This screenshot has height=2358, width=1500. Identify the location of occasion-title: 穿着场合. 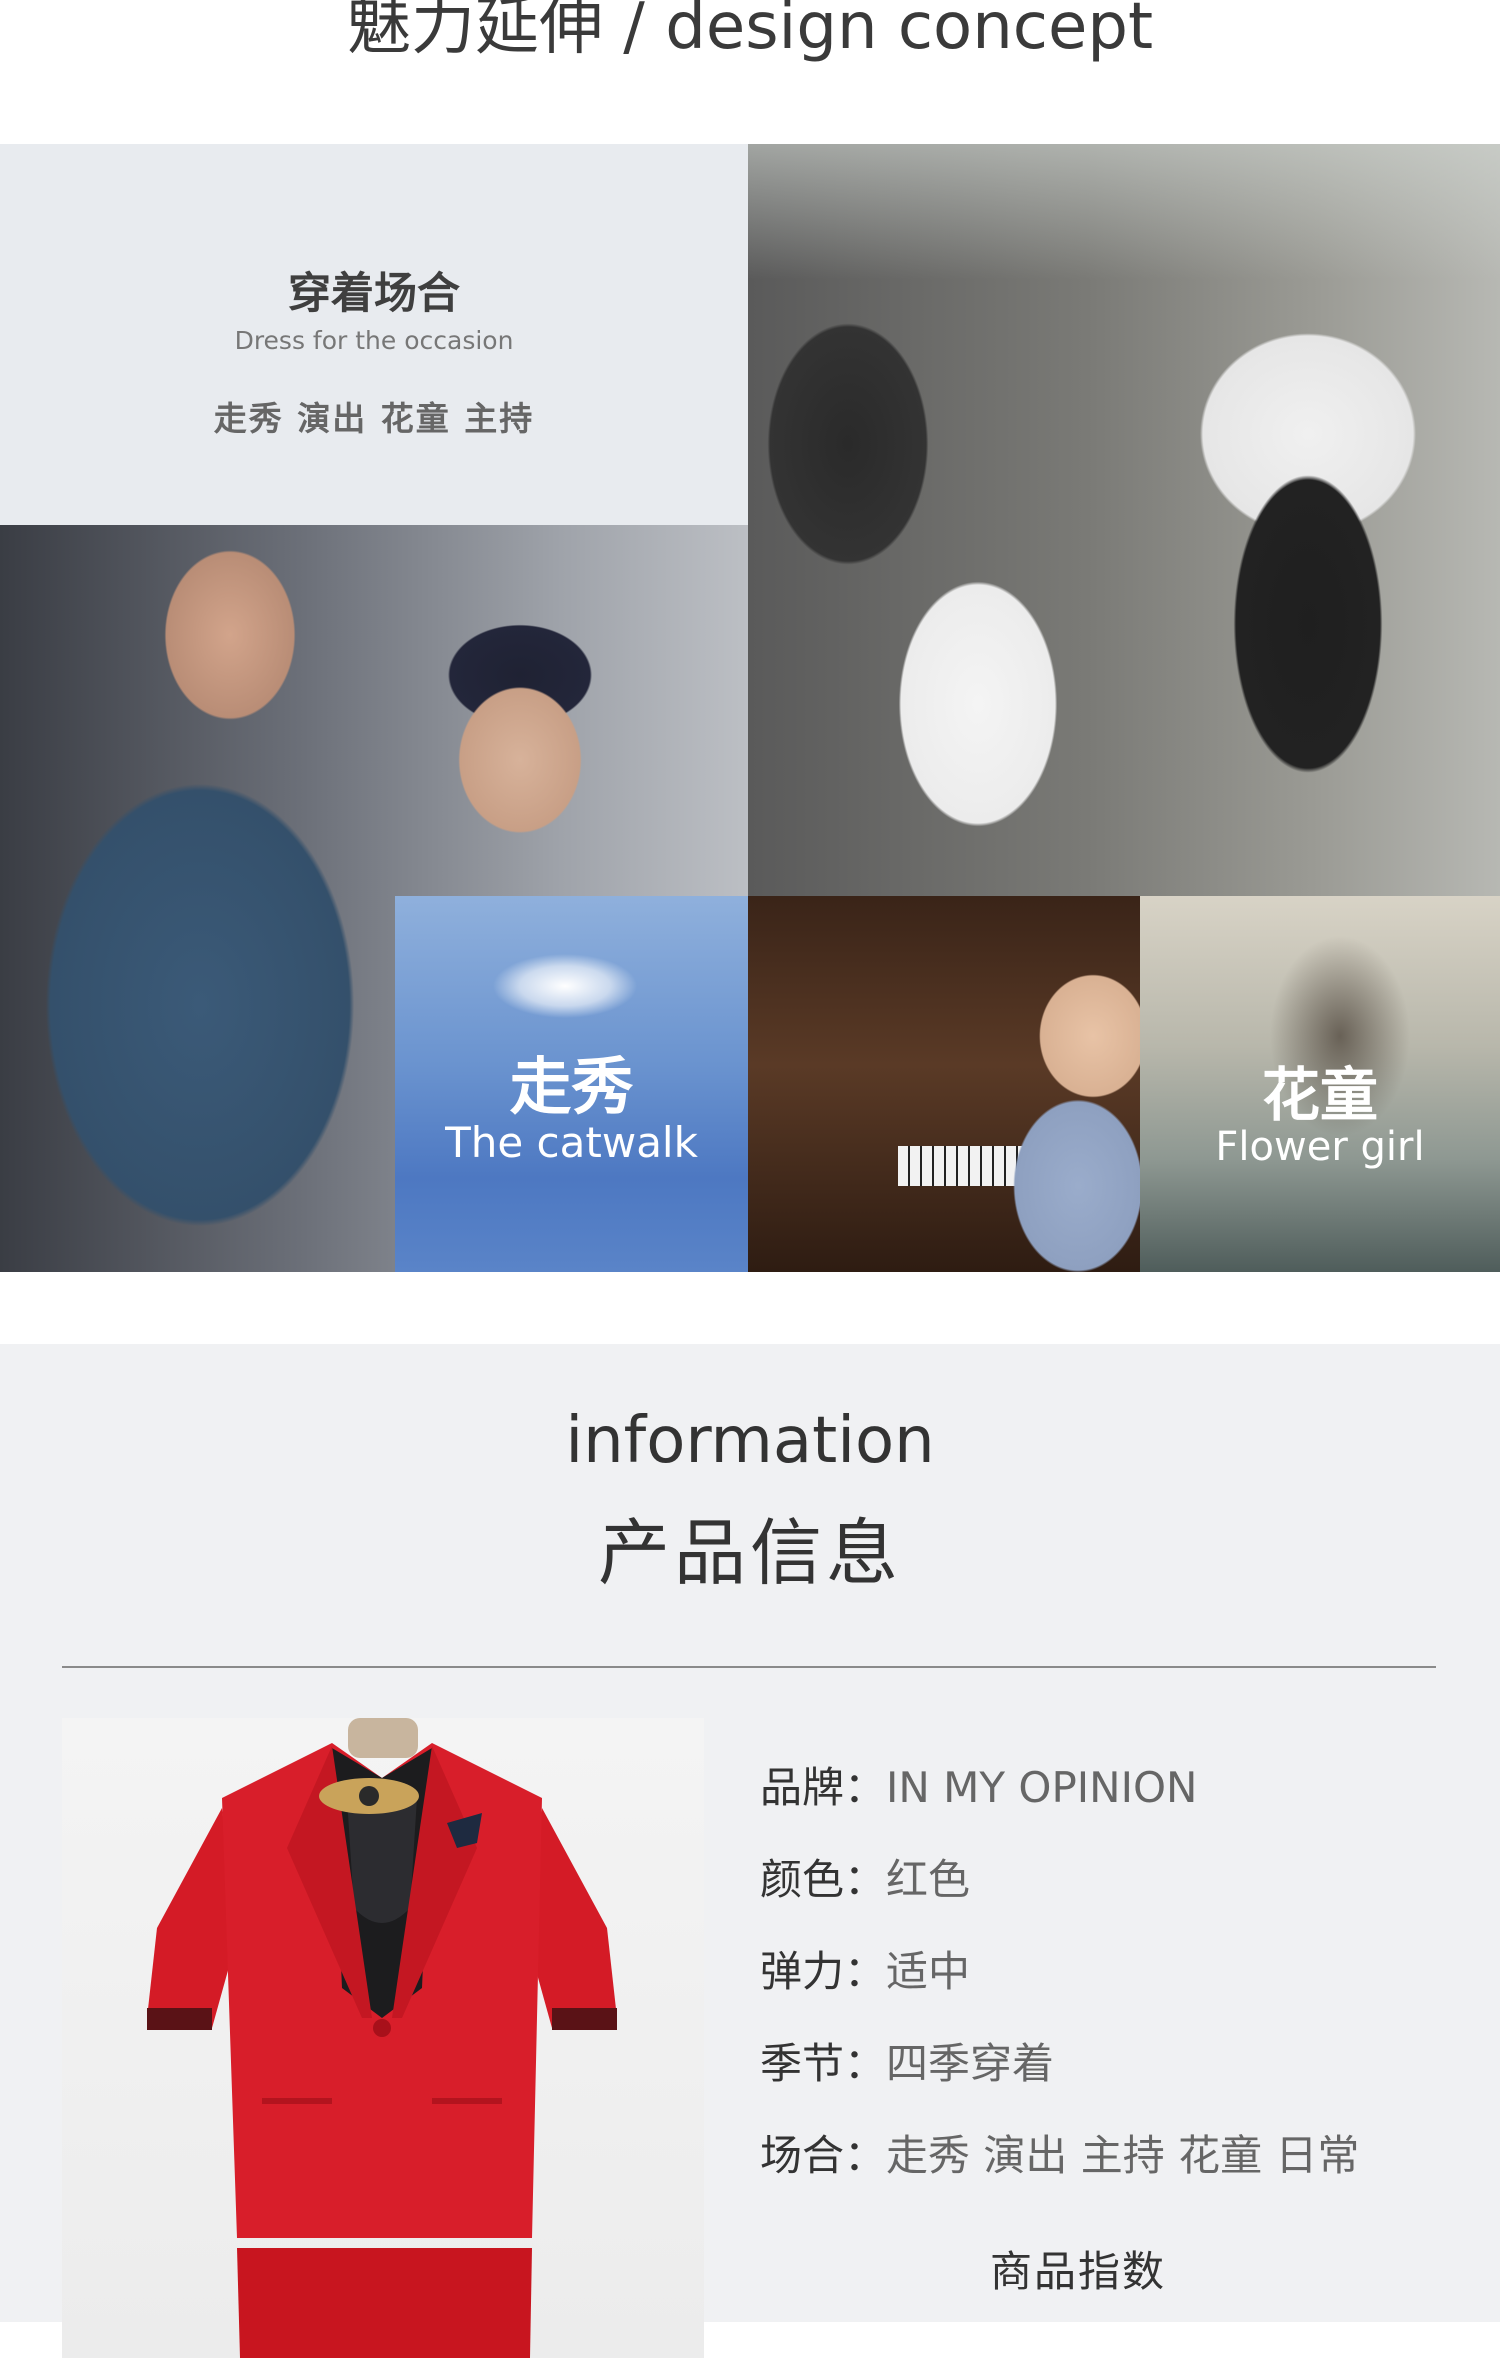
(374, 294).